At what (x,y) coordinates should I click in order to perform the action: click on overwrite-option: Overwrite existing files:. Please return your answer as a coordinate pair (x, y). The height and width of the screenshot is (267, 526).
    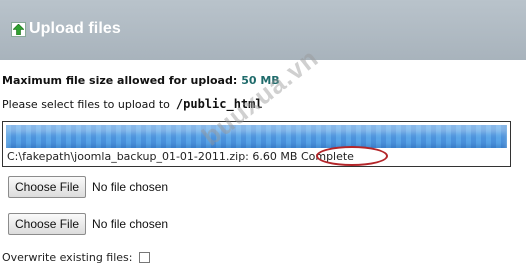
    Looking at the image, I should click on (76, 257).